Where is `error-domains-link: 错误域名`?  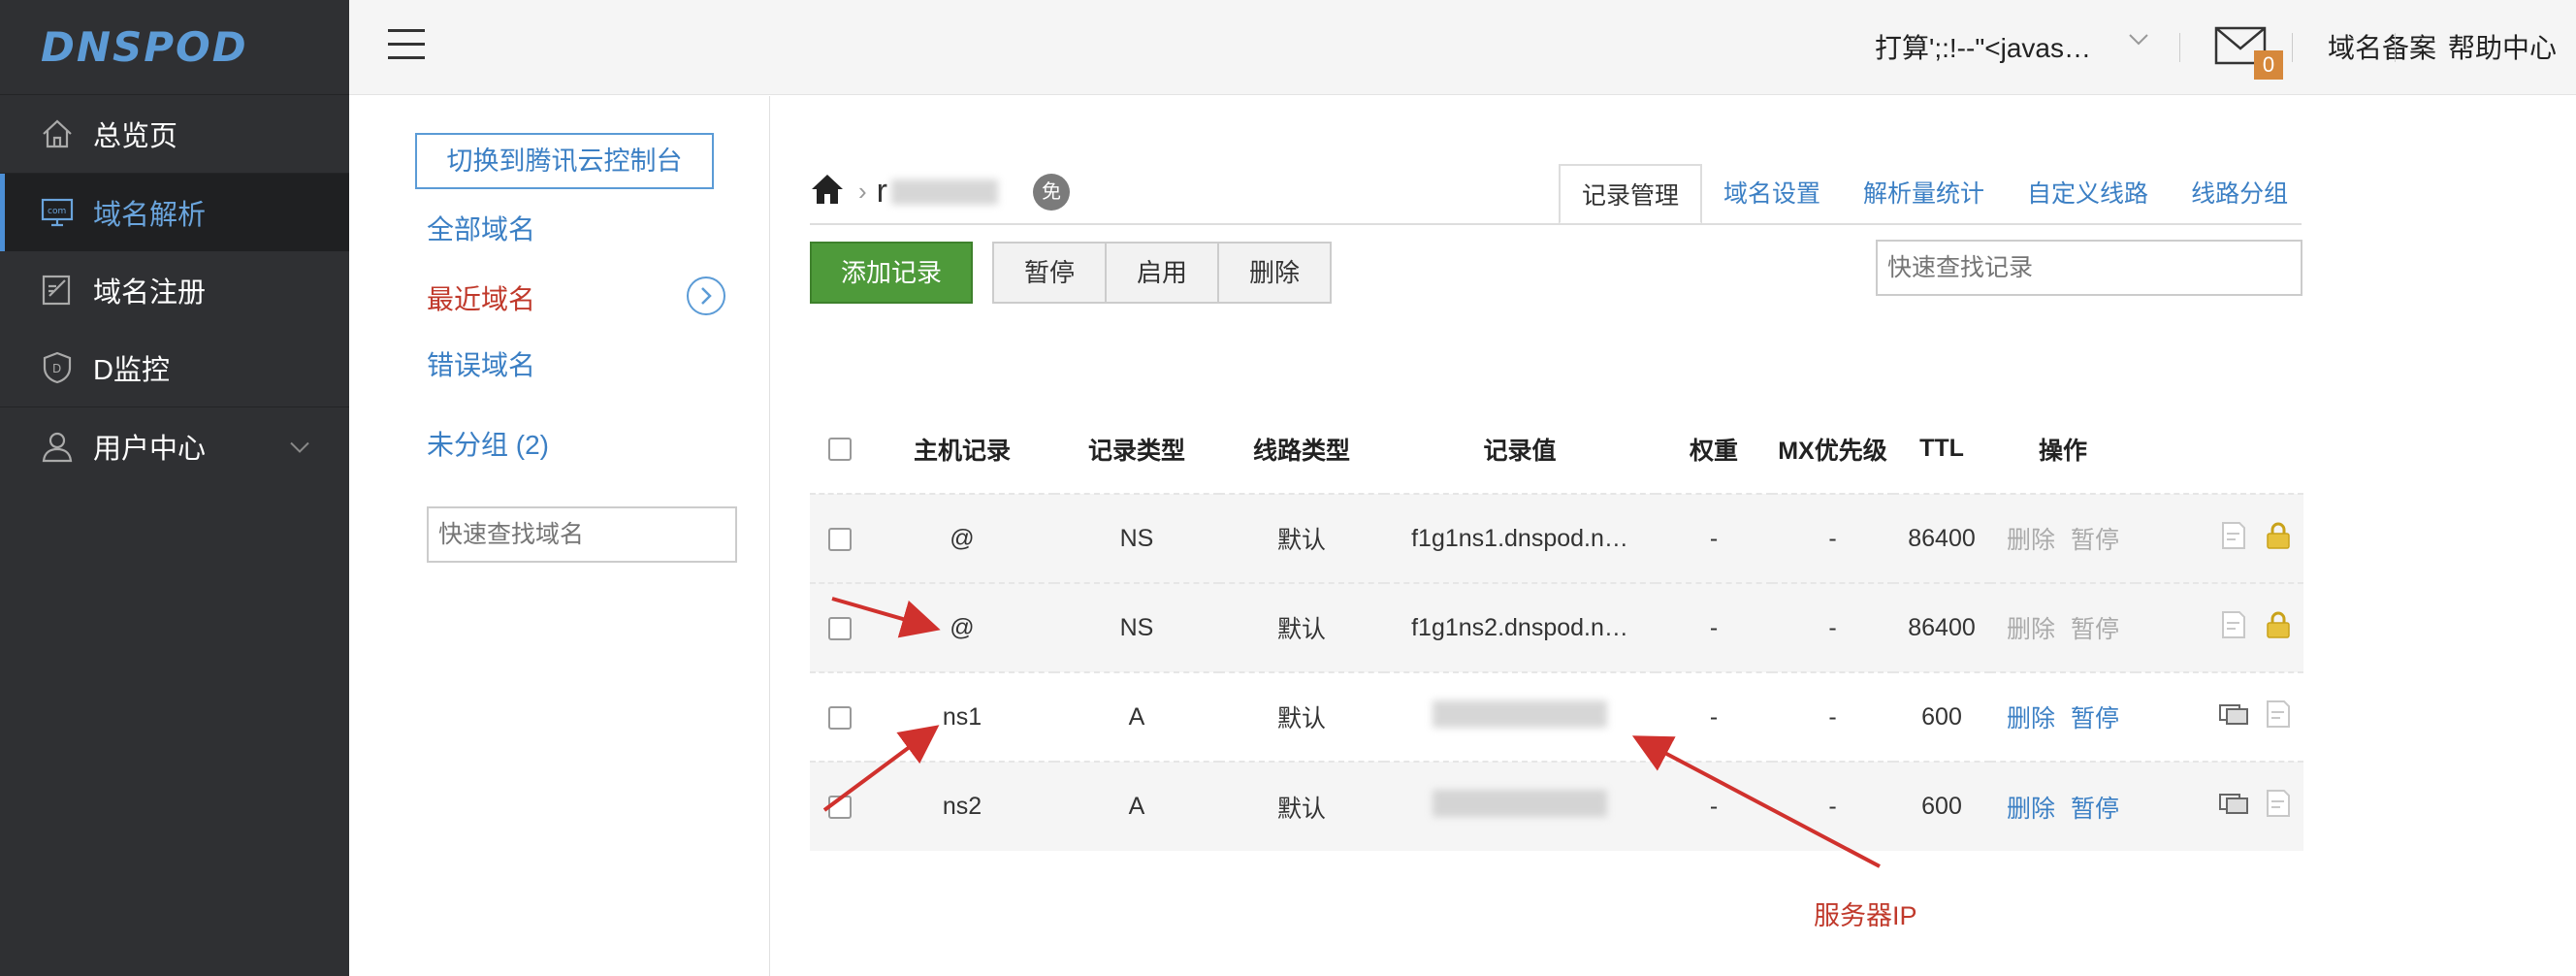 error-domains-link: 错误域名 is located at coordinates (481, 363).